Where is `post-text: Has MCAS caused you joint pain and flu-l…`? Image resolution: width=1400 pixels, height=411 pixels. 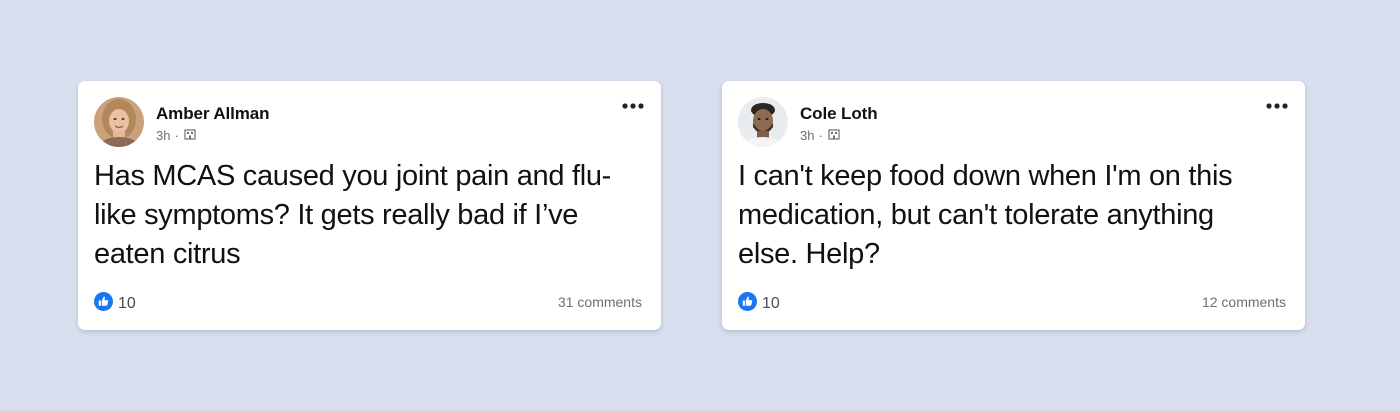
post-text: Has MCAS caused you joint pain and flu-l… is located at coordinates (353, 215).